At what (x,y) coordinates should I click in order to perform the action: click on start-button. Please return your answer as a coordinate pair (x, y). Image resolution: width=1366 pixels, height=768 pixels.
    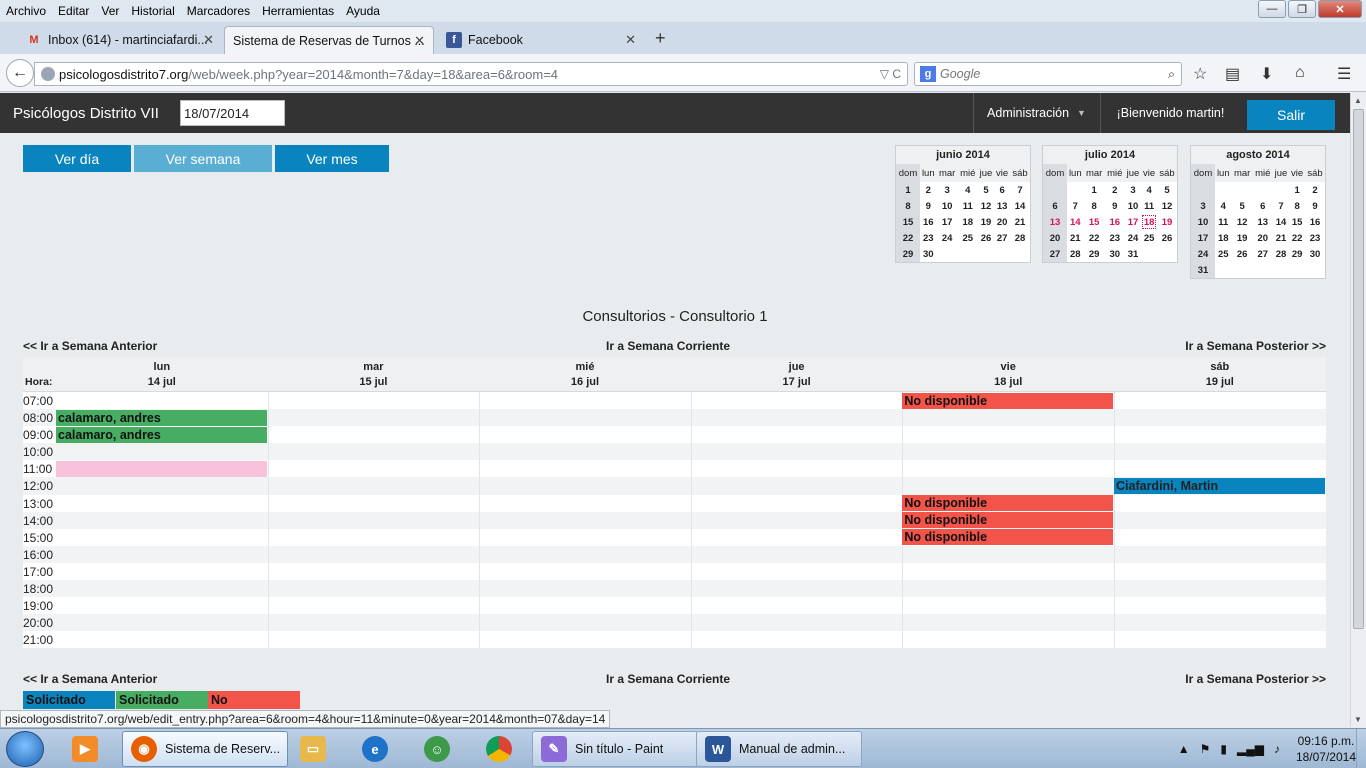
    Looking at the image, I should click on (25, 749).